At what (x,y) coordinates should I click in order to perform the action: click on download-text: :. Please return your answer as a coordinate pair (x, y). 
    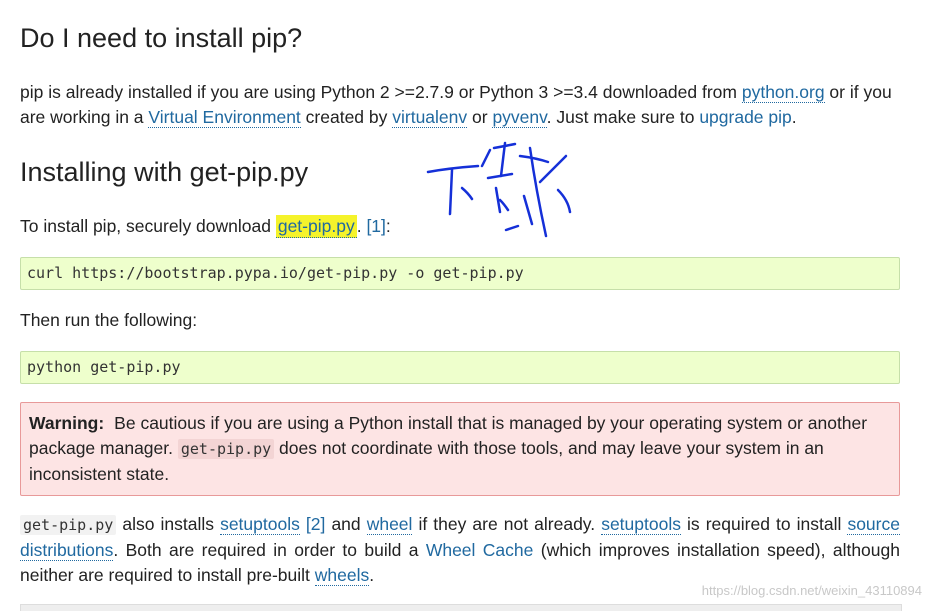
    Looking at the image, I should click on (388, 226).